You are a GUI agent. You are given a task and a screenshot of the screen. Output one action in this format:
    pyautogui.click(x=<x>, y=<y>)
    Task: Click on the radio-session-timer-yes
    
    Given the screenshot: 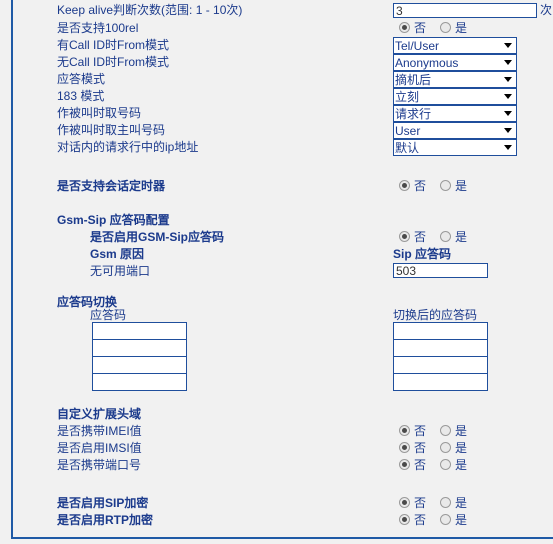 What is the action you would take?
    pyautogui.click(x=446, y=185)
    